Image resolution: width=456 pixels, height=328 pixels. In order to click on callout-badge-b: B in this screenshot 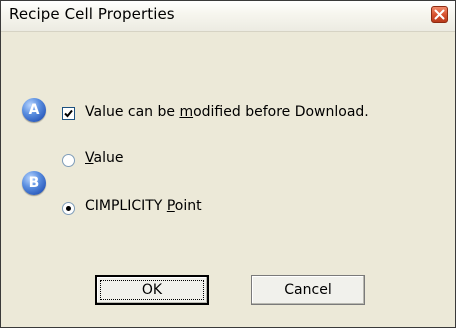, I will do `click(34, 183)`.